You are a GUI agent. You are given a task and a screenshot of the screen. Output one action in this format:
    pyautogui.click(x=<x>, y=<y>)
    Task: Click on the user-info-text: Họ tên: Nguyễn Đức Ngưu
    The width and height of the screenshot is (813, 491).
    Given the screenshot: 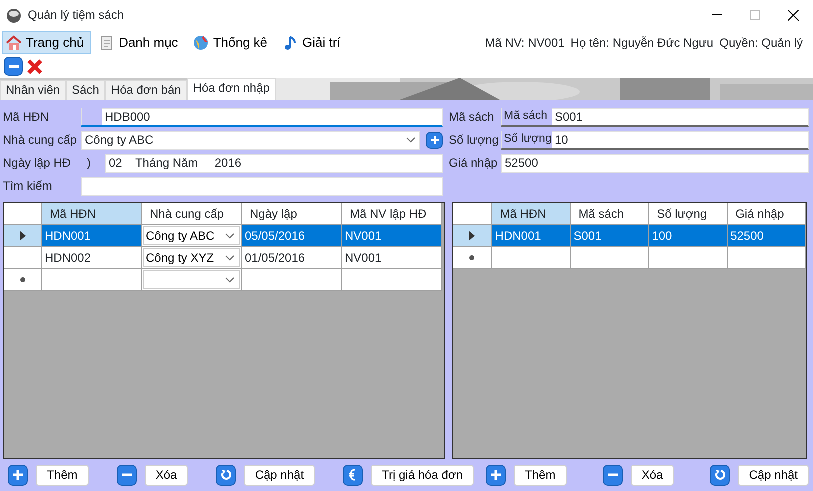 What is the action you would take?
    pyautogui.click(x=642, y=43)
    